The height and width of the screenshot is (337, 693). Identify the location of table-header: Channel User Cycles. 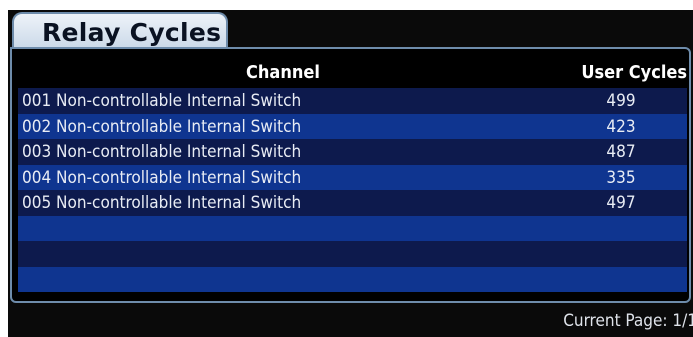
(352, 72).